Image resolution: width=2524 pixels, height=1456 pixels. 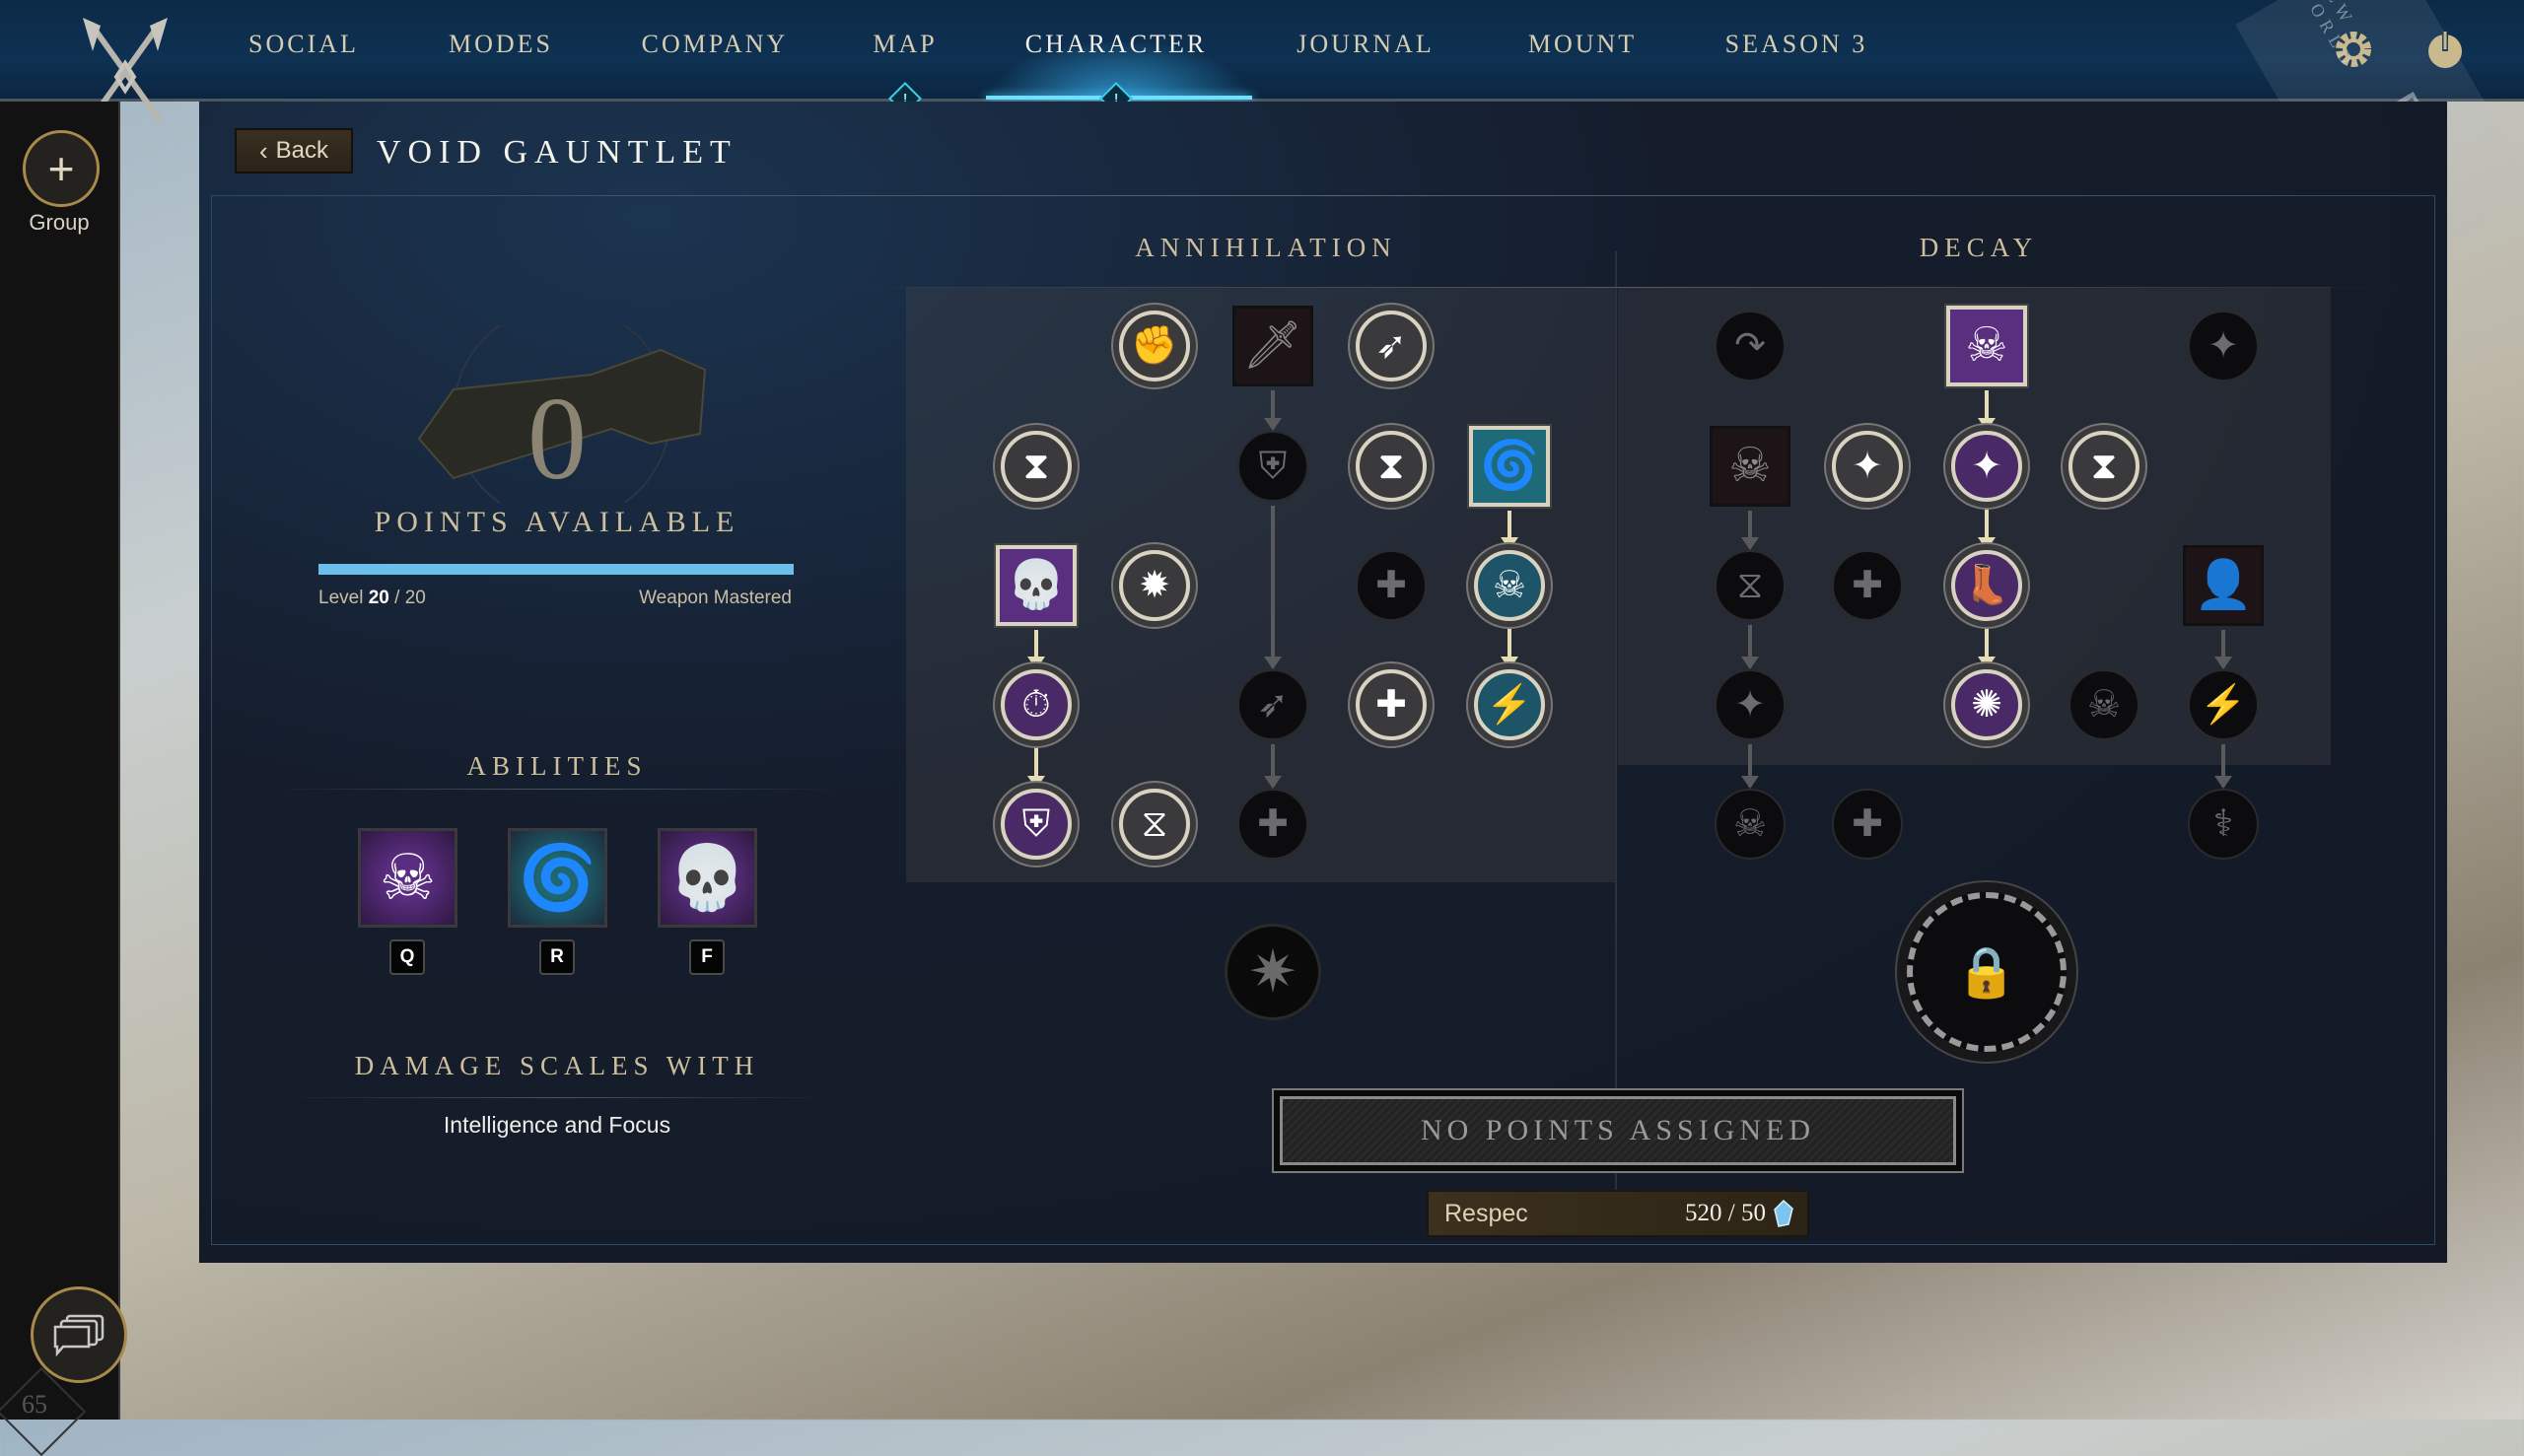 I want to click on azoth-crystal-icon, so click(x=1783, y=1213).